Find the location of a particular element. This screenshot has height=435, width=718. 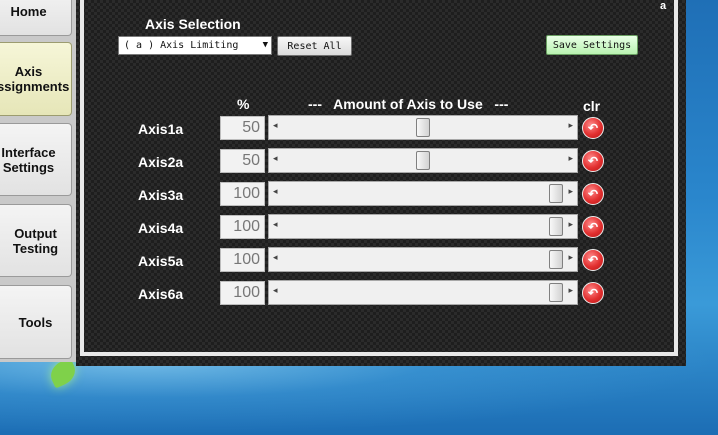

nav-axis-assignments-label: Axis Assignments is located at coordinates (35, 79).